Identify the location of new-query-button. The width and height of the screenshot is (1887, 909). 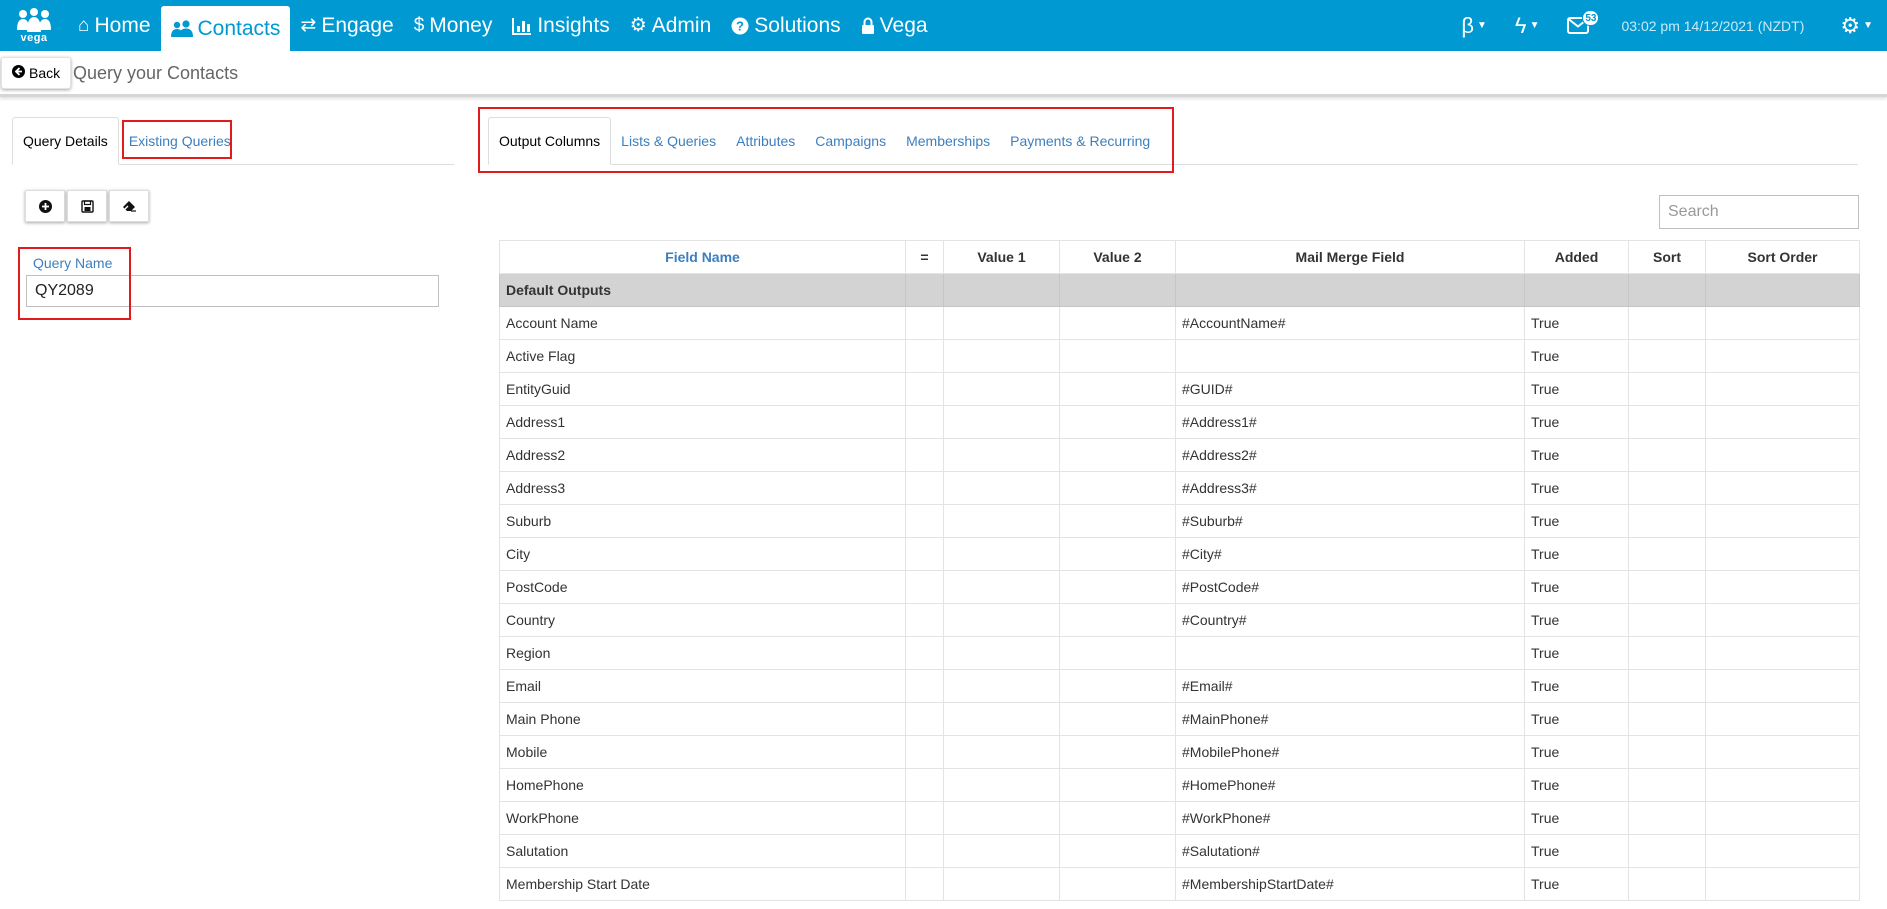
(45, 206).